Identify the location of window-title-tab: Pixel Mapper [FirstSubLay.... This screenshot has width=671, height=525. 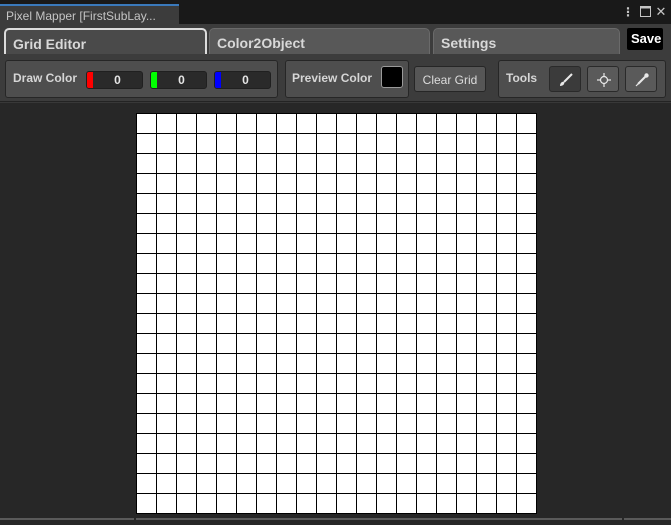
(89, 14).